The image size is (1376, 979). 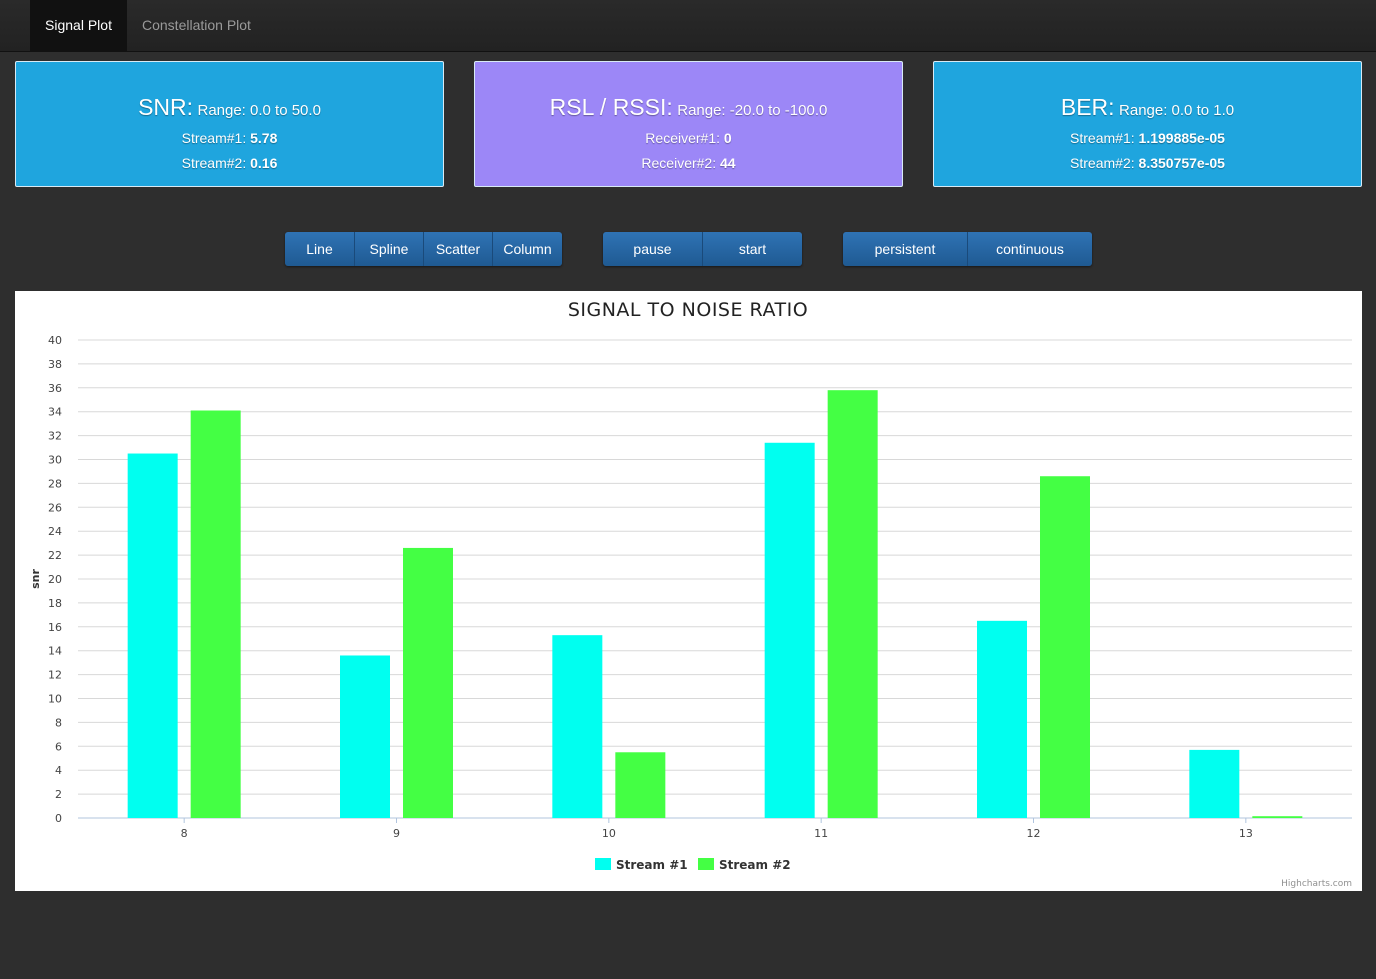 I want to click on snr-stream2-value: 0.16, so click(x=264, y=163).